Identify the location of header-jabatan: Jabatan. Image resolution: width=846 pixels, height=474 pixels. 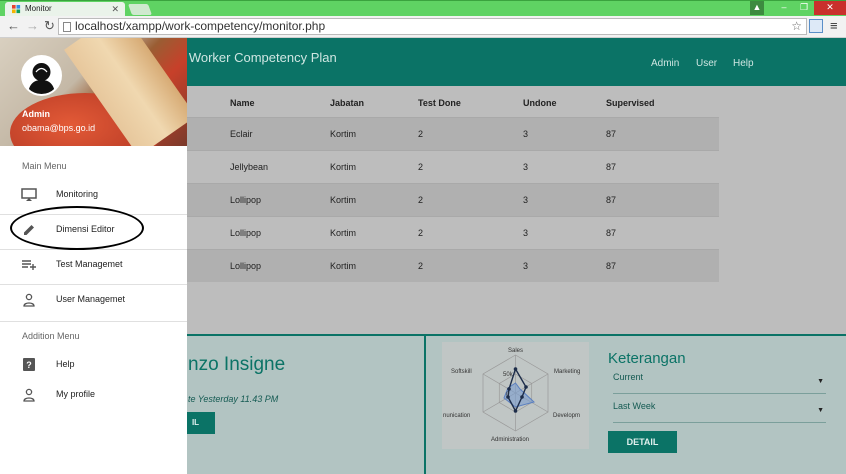
(374, 103).